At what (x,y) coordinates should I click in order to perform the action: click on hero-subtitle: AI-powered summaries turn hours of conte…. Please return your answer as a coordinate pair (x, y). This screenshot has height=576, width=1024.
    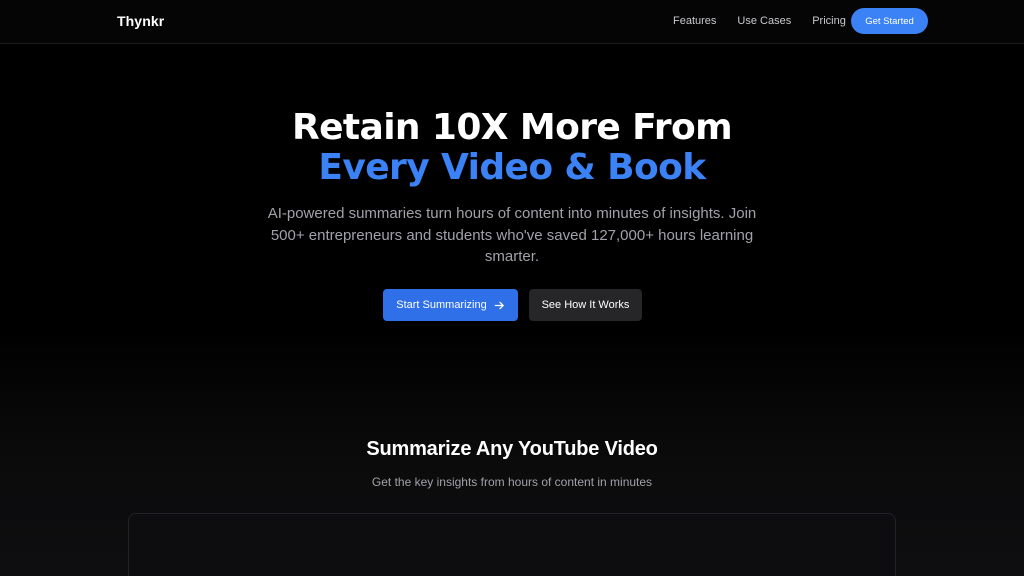
    Looking at the image, I should click on (512, 235).